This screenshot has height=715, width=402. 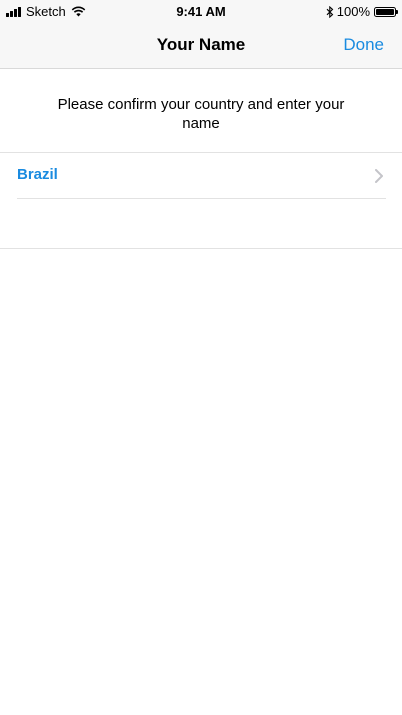 What do you see at coordinates (37, 174) in the screenshot?
I see `country-label: Brazil` at bounding box center [37, 174].